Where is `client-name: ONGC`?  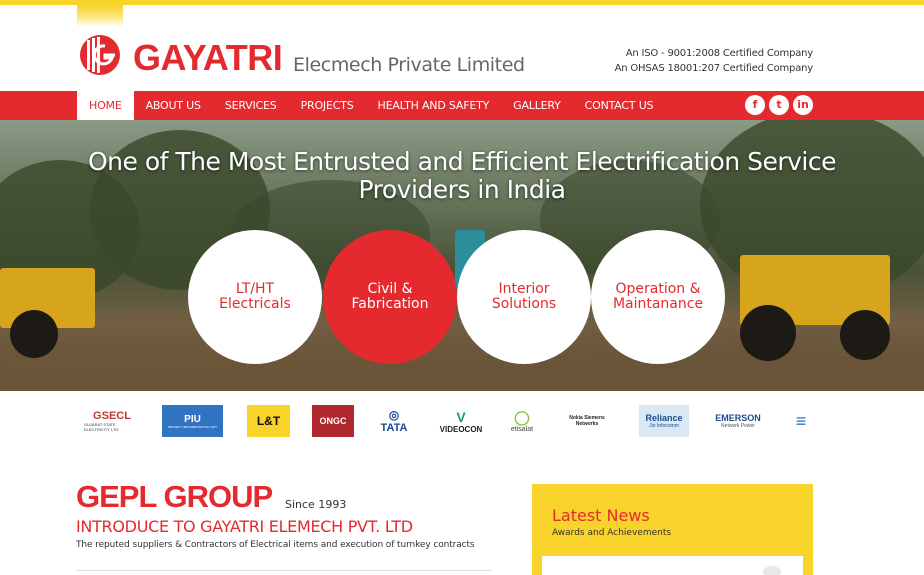
client-name: ONGC is located at coordinates (333, 421).